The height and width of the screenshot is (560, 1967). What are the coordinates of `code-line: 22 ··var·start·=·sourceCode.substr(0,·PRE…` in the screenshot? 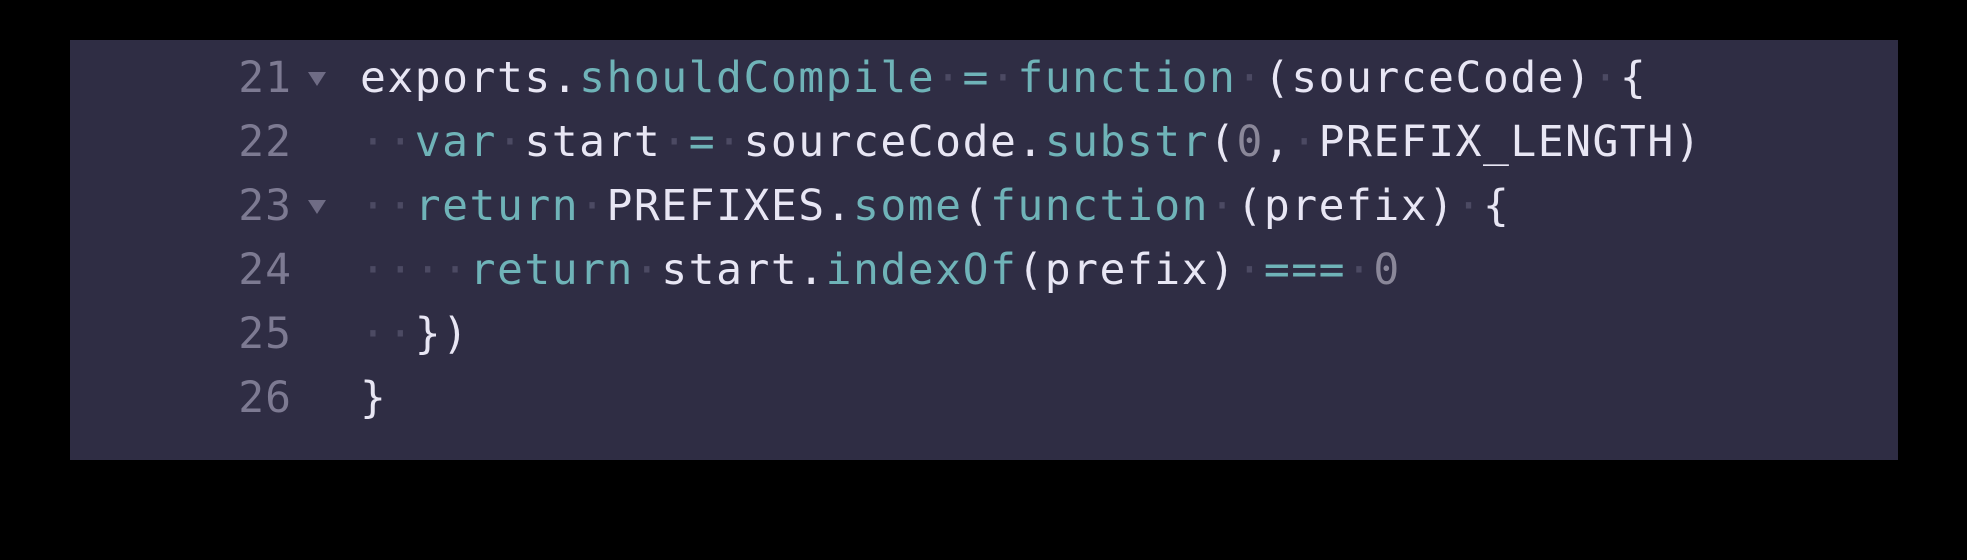 It's located at (984, 142).